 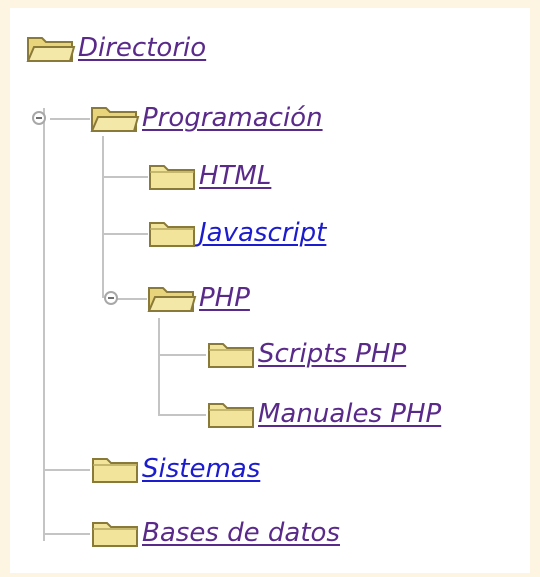 What do you see at coordinates (232, 118) in the screenshot?
I see `tree-link-programacion: Programación` at bounding box center [232, 118].